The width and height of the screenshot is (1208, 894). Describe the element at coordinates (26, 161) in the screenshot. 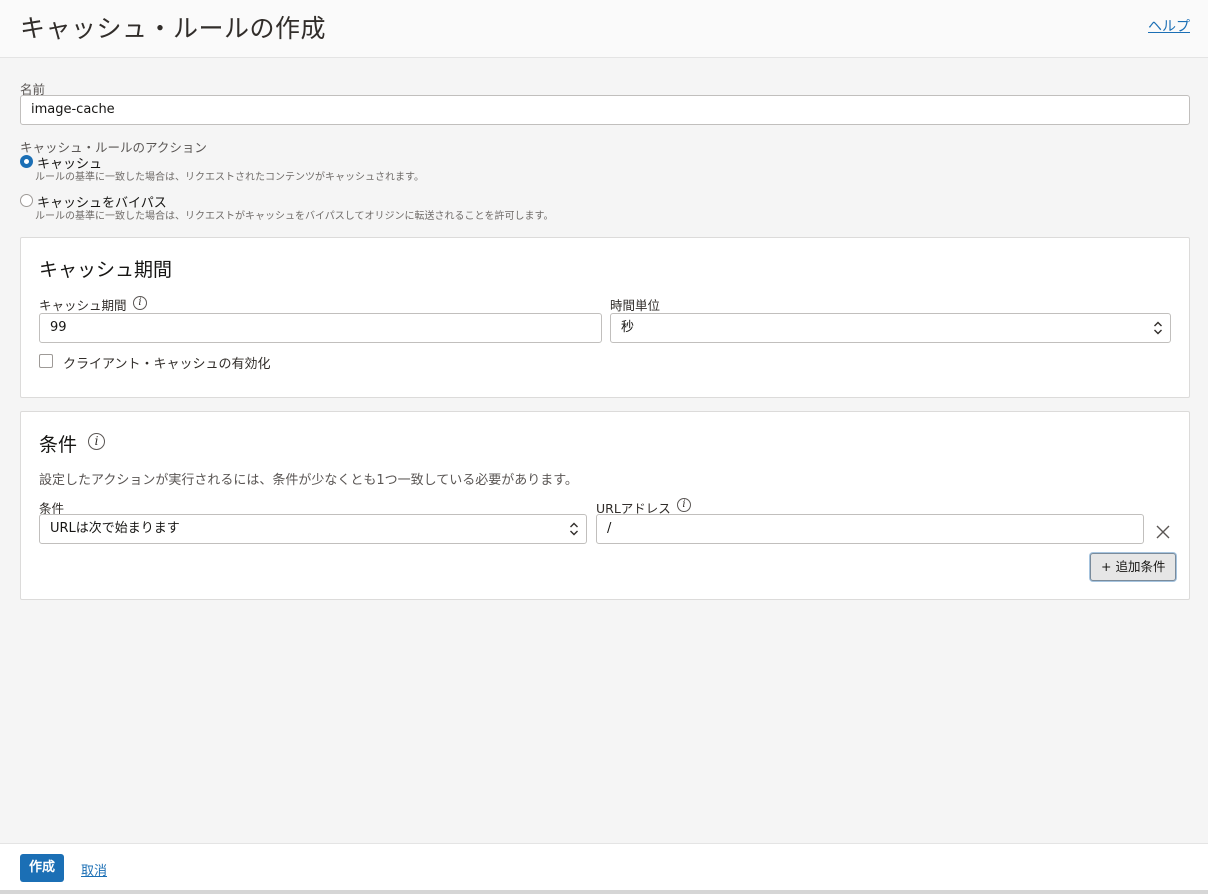

I see `radio-cache-button` at that location.